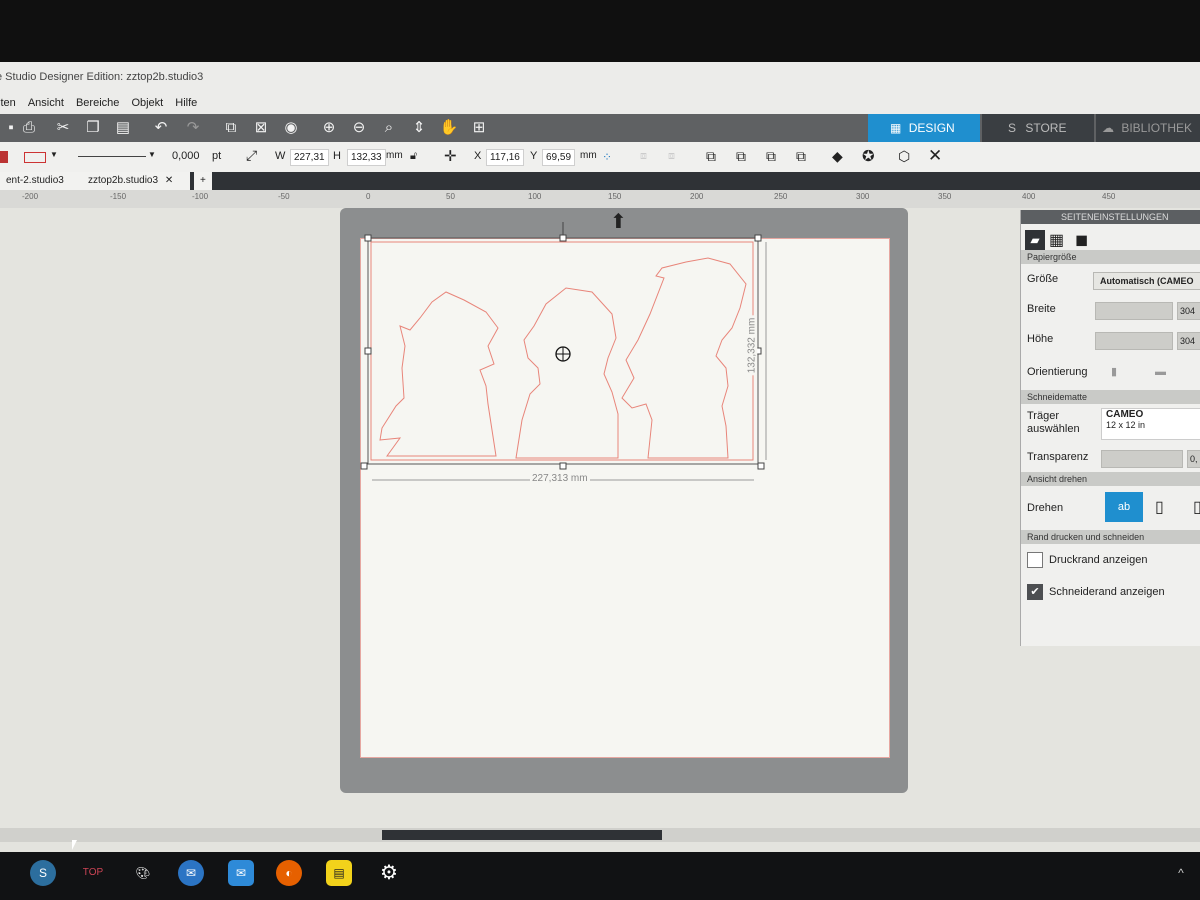 This screenshot has height=900, width=1200. What do you see at coordinates (161, 128) in the screenshot?
I see `undo-icon: ↶` at bounding box center [161, 128].